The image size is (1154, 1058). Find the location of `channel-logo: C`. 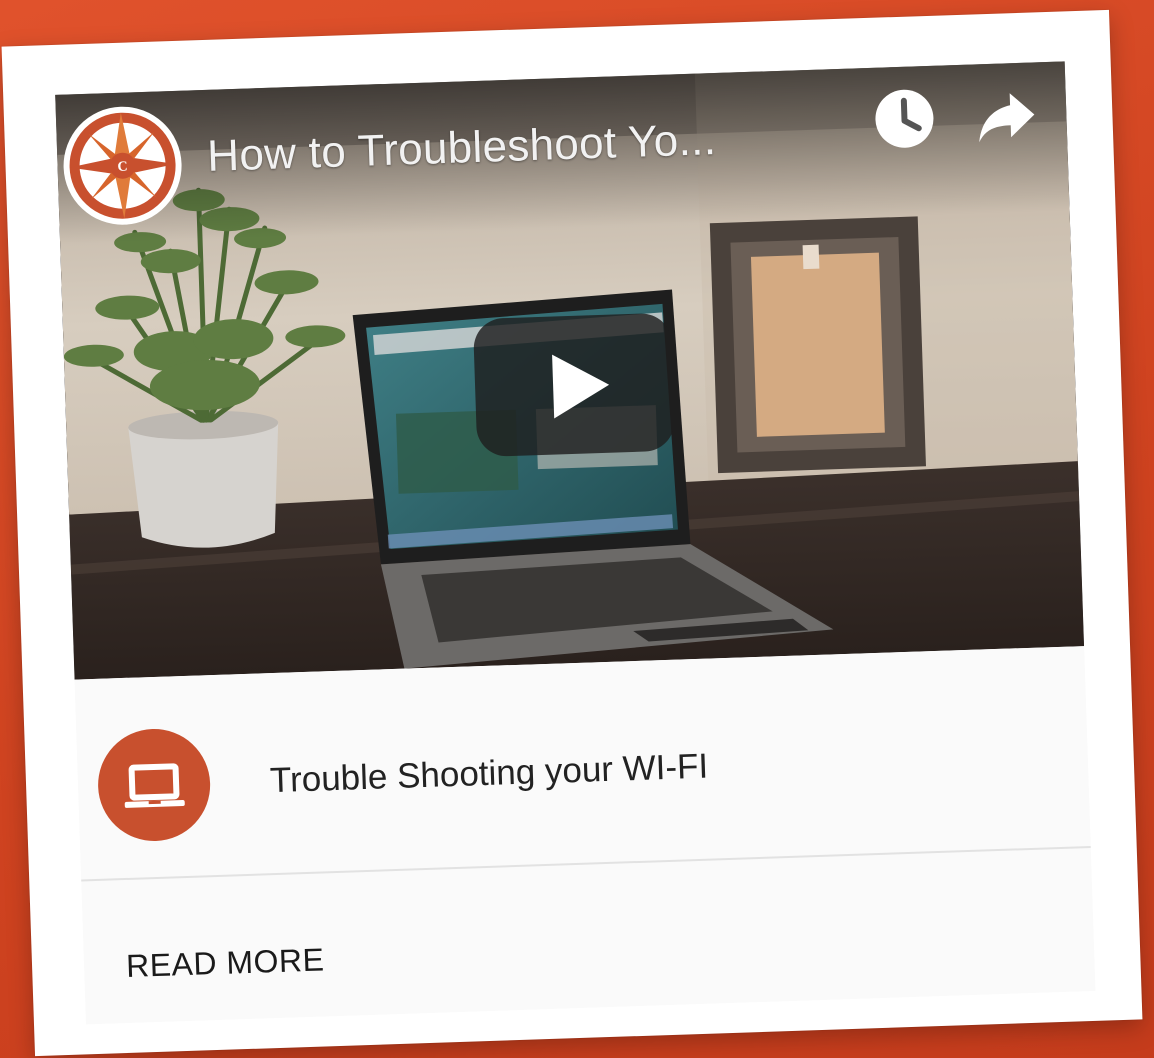

channel-logo: C is located at coordinates (122, 165).